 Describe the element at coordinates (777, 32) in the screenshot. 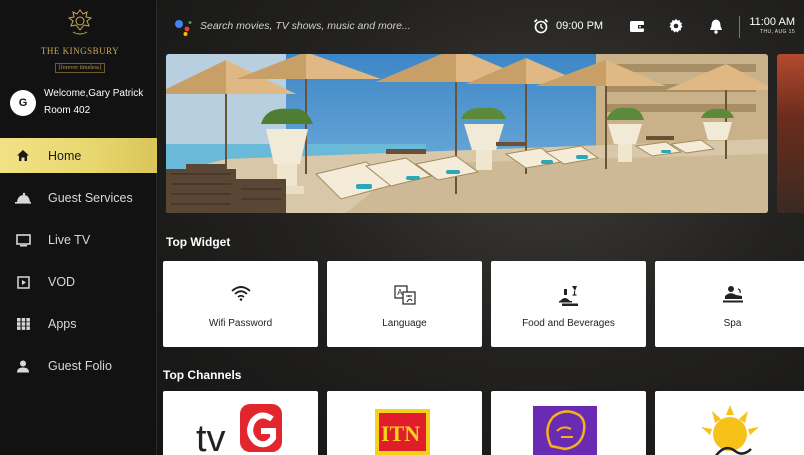

I see `clock-date: THU, AUG 15` at that location.